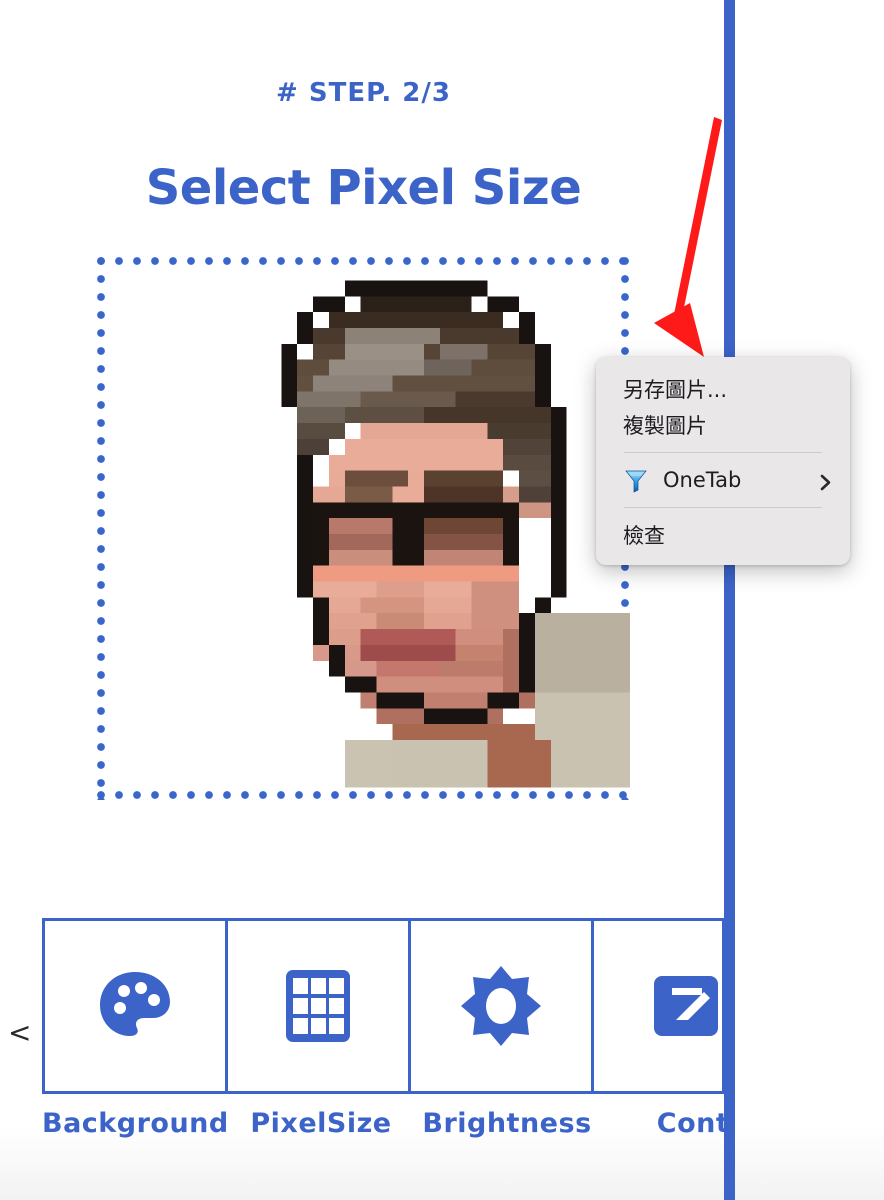 This screenshot has height=1200, width=884. Describe the element at coordinates (729, 600) in the screenshot. I see `blue-vertical-rule` at that location.